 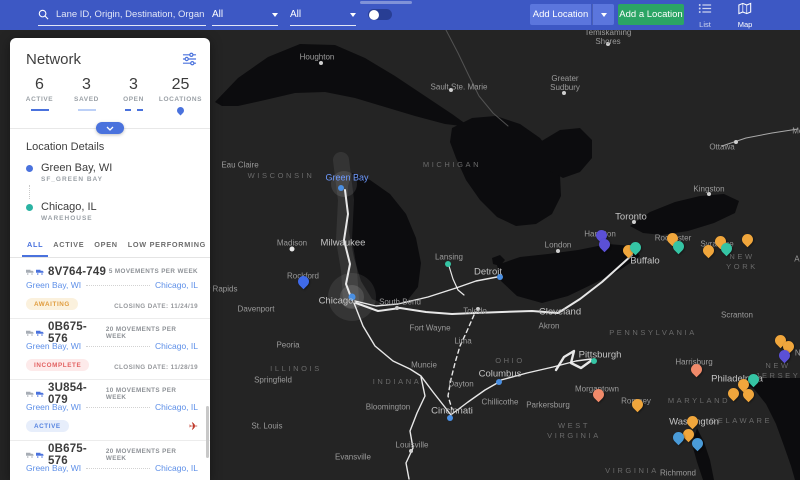 What do you see at coordinates (156, 365) in the screenshot?
I see `lane-meta: CLOSING DATE: 11/28/19` at bounding box center [156, 365].